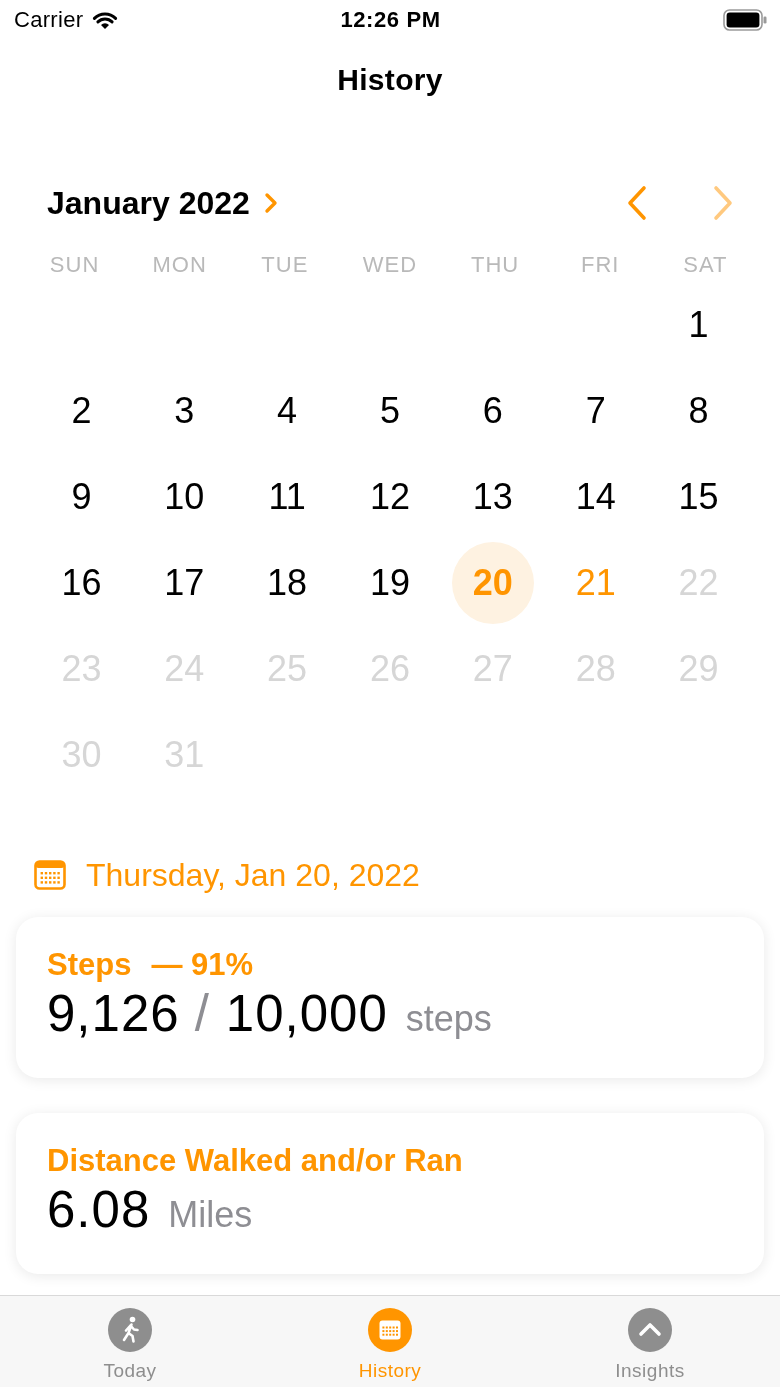 This screenshot has height=1387, width=780. What do you see at coordinates (253, 875) in the screenshot?
I see `selected-date-label: Thursday, Jan 20, 2022` at bounding box center [253, 875].